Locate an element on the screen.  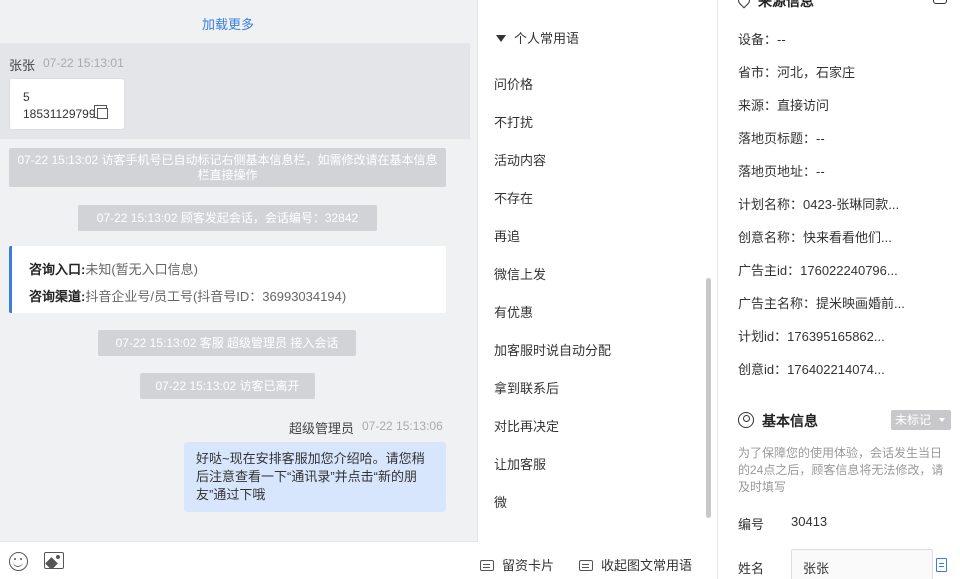
message-line-2: 18531129799 is located at coordinates (73, 114).